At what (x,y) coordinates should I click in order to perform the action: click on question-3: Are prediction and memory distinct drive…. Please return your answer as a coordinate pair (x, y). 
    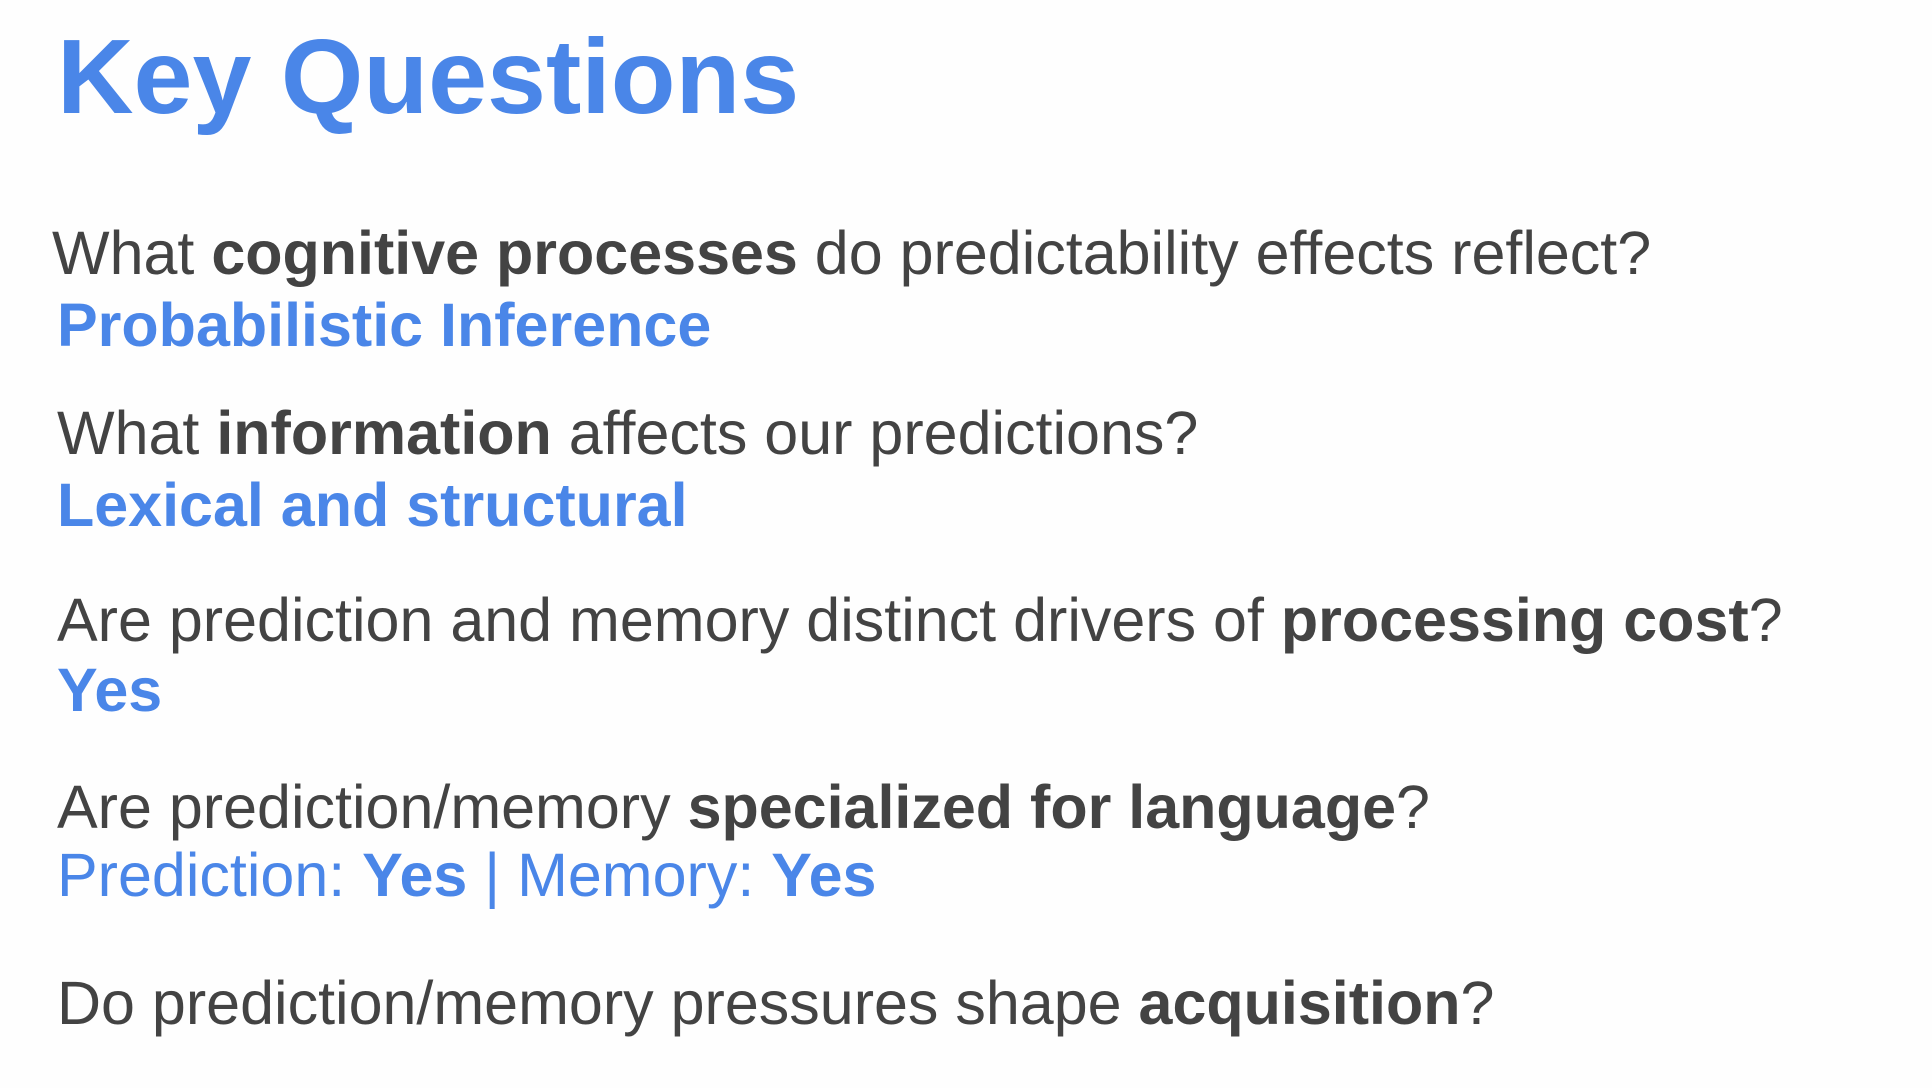
    Looking at the image, I should click on (920, 620).